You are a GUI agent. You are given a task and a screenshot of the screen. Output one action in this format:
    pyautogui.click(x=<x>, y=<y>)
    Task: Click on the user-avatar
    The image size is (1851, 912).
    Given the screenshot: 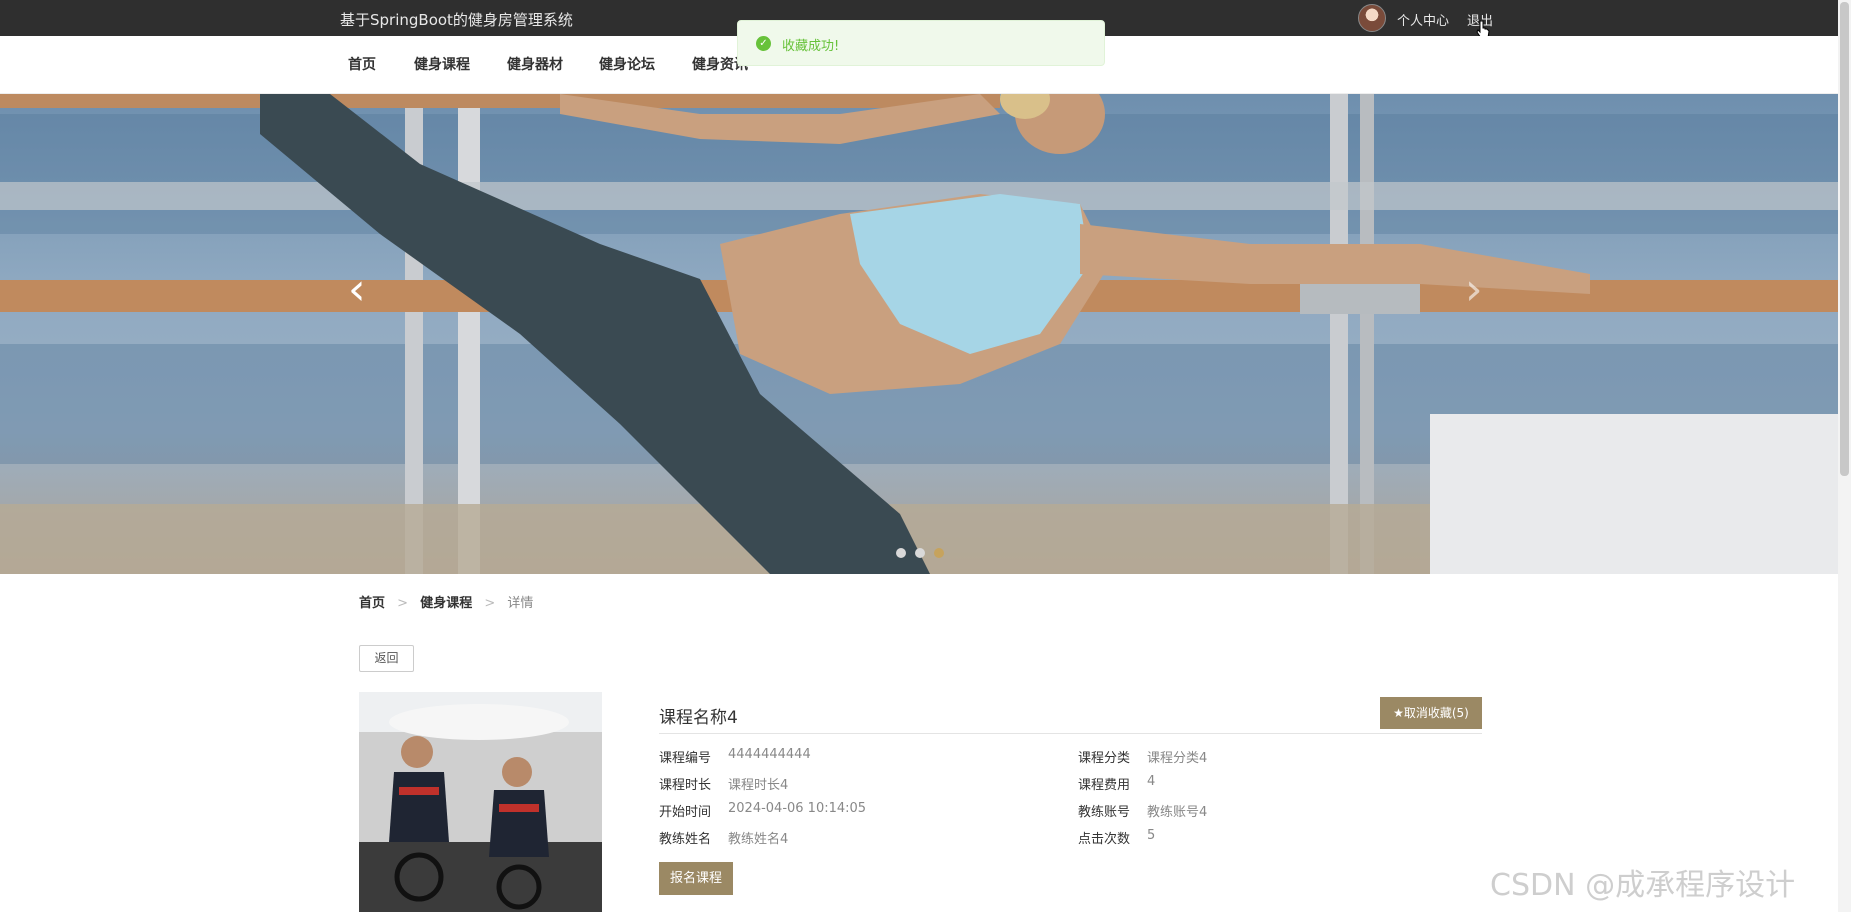 What is the action you would take?
    pyautogui.click(x=1372, y=18)
    